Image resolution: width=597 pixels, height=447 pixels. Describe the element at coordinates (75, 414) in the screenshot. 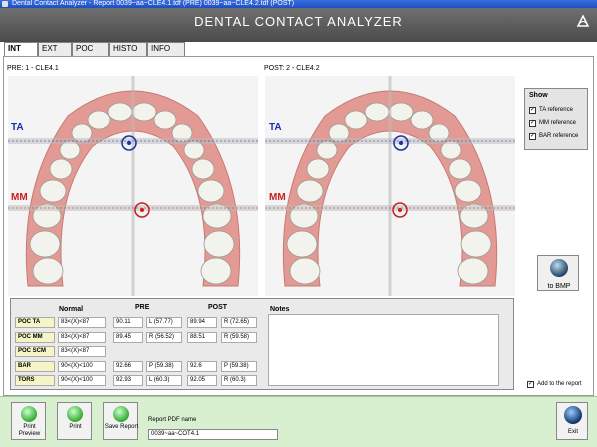

I see `print-icon` at that location.